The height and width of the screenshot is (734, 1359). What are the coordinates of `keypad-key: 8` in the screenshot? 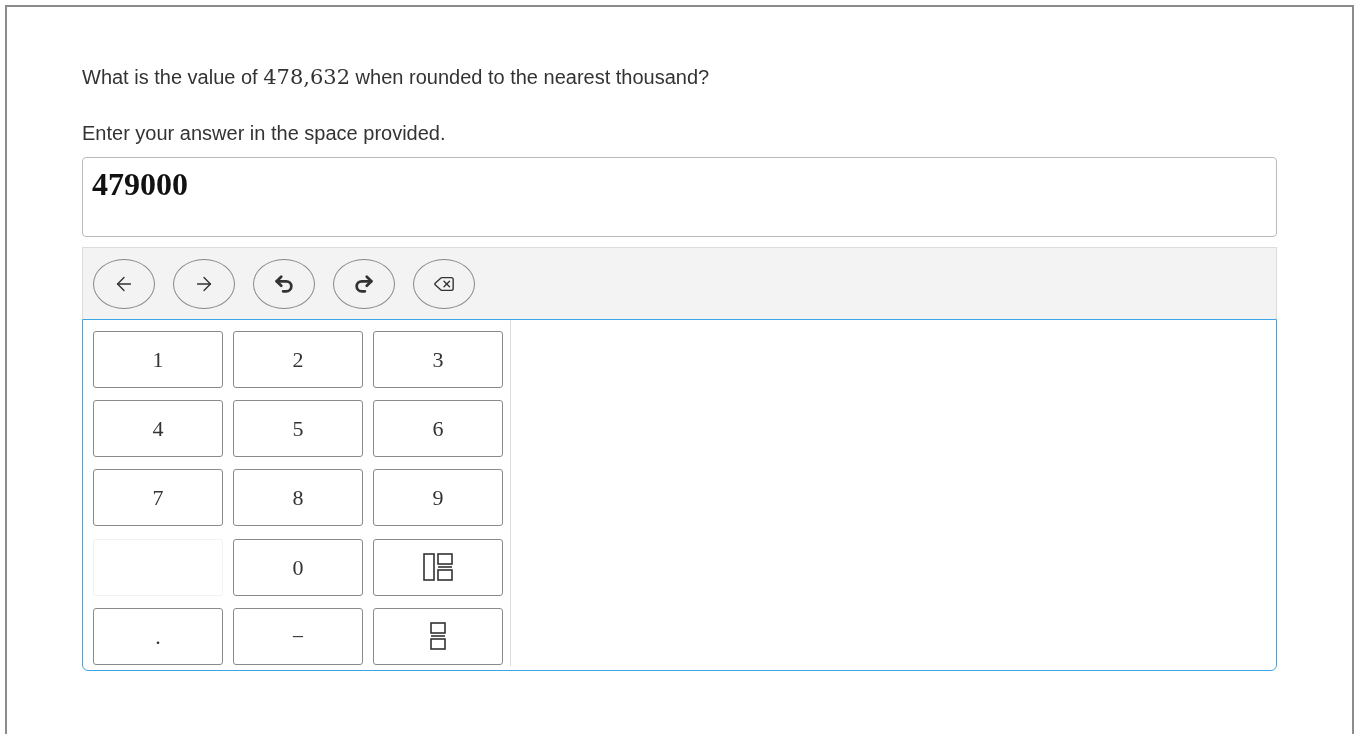 It's located at (298, 498).